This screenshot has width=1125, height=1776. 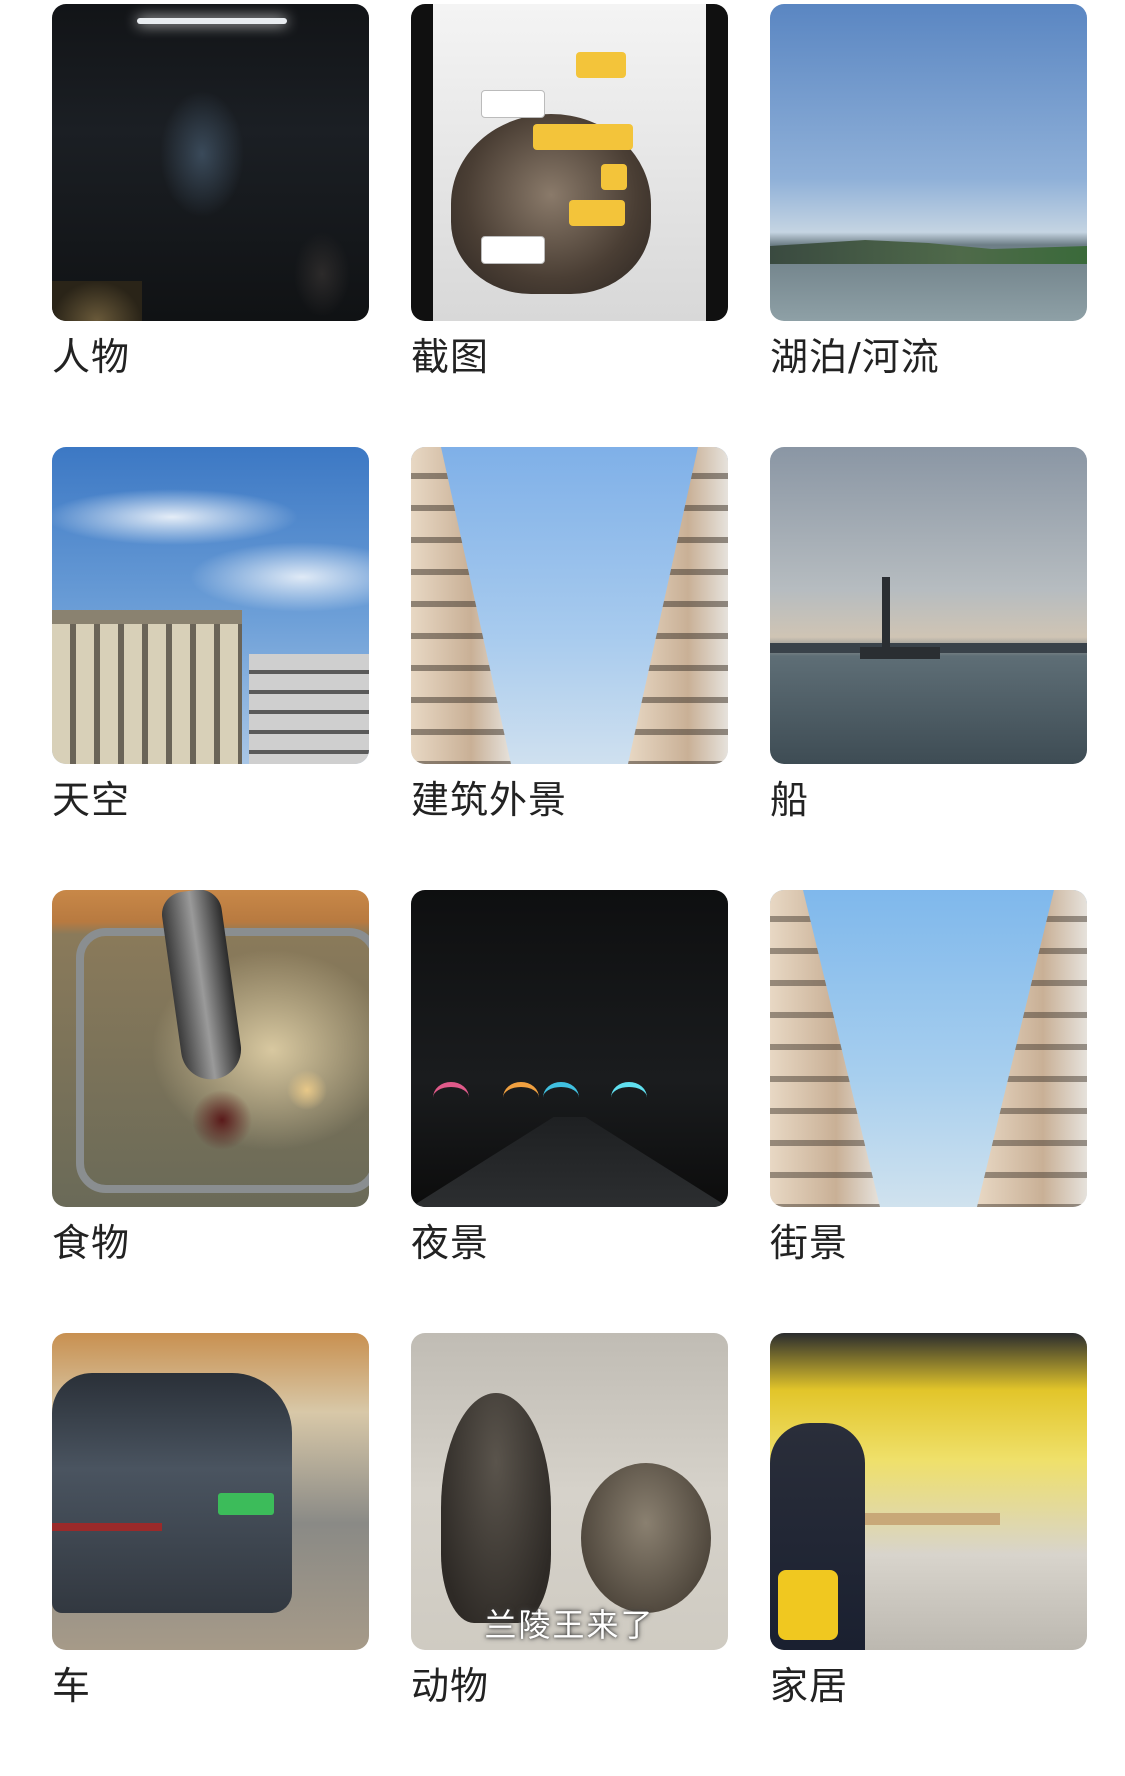 I want to click on album-label: 船, so click(x=790, y=800).